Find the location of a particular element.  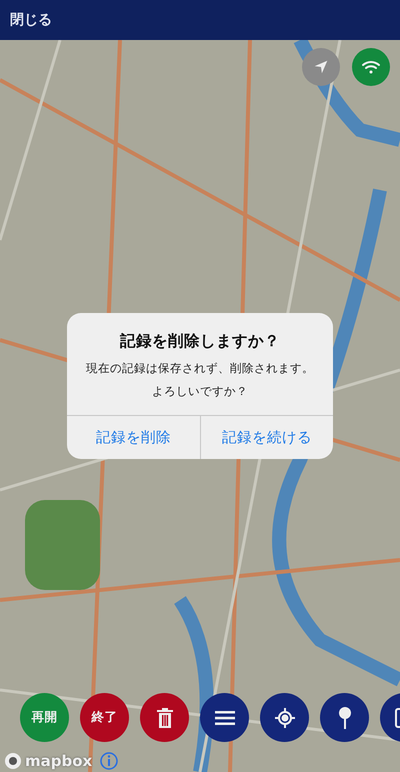

menu-icon is located at coordinates (224, 718).